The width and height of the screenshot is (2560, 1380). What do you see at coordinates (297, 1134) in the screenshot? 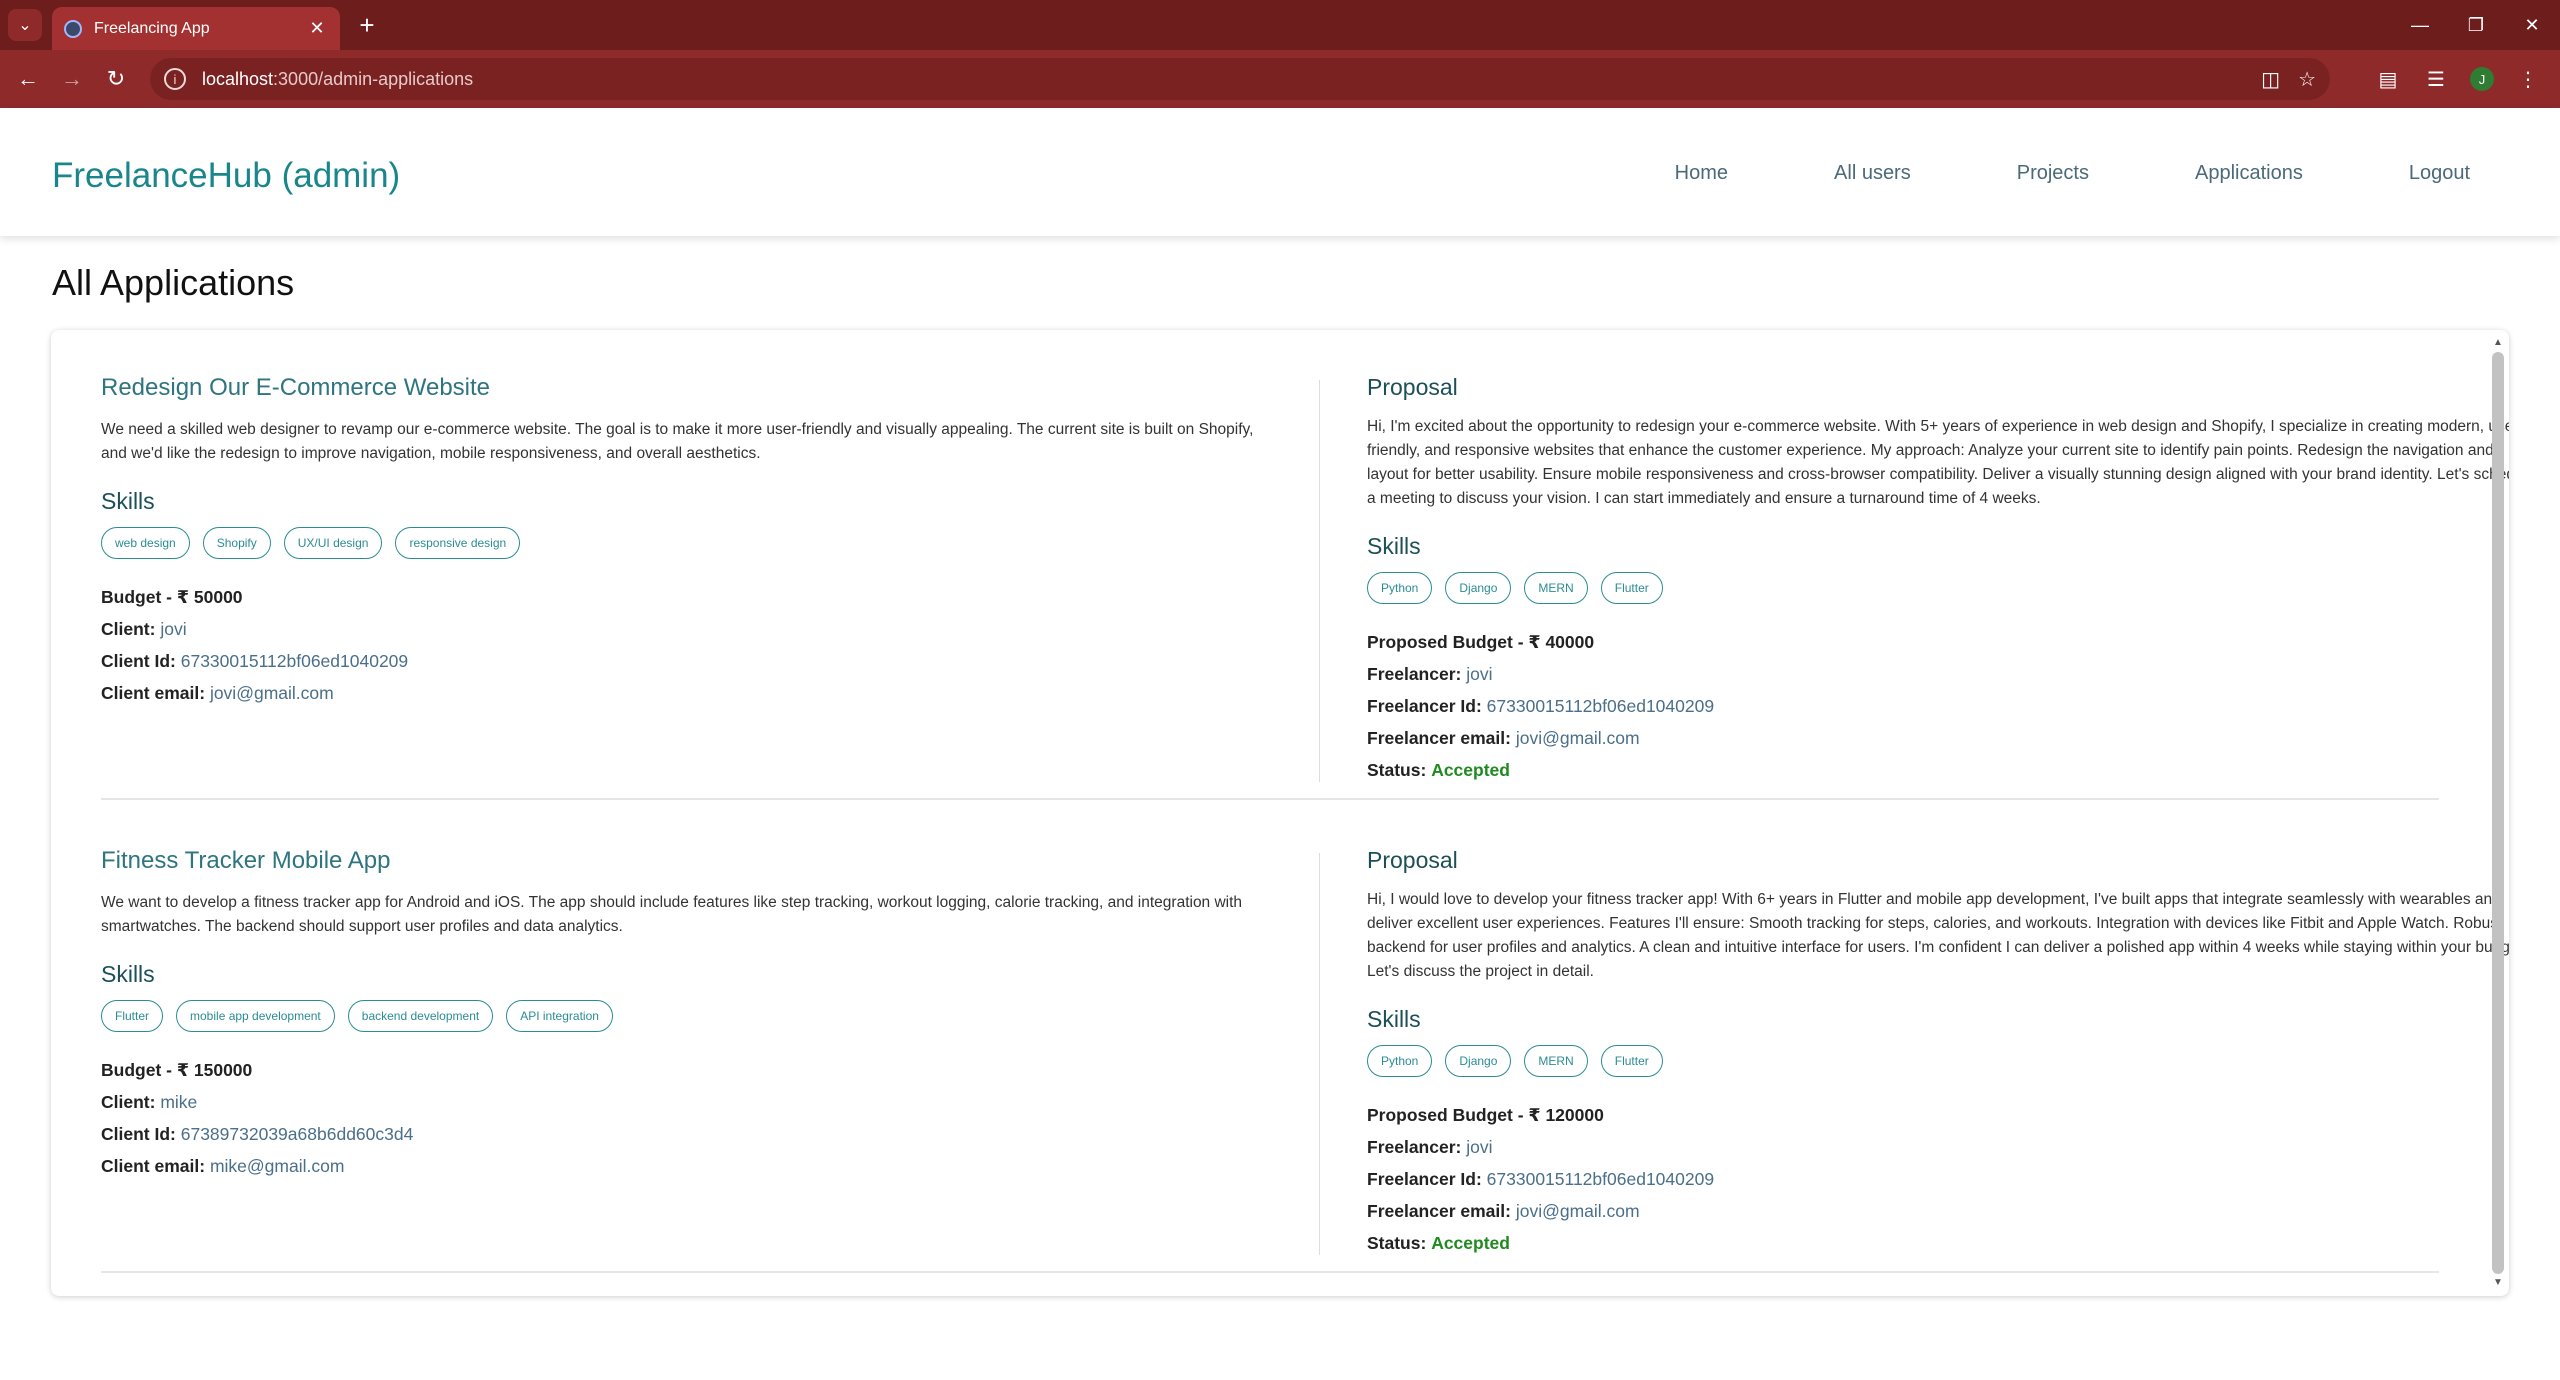
I see `client-id: 67389732039a68b6dd60c3d4` at bounding box center [297, 1134].